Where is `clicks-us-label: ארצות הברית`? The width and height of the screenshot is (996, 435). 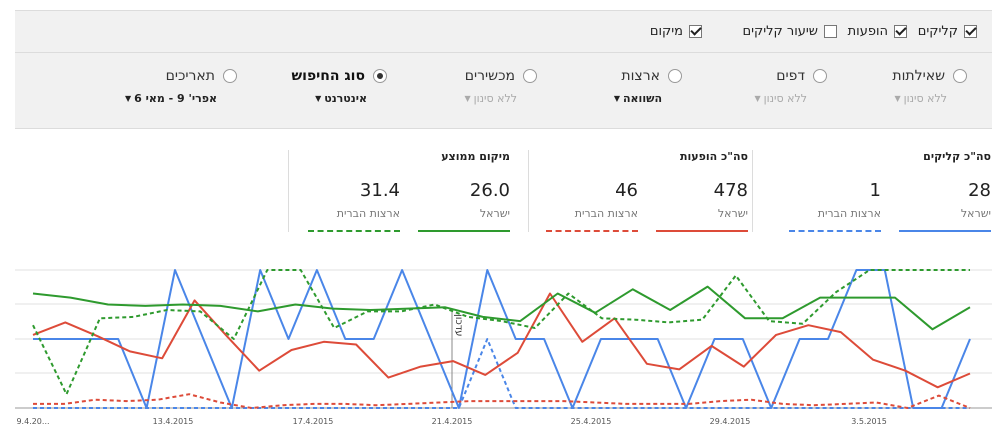 clicks-us-label: ארצות הברית is located at coordinates (849, 213).